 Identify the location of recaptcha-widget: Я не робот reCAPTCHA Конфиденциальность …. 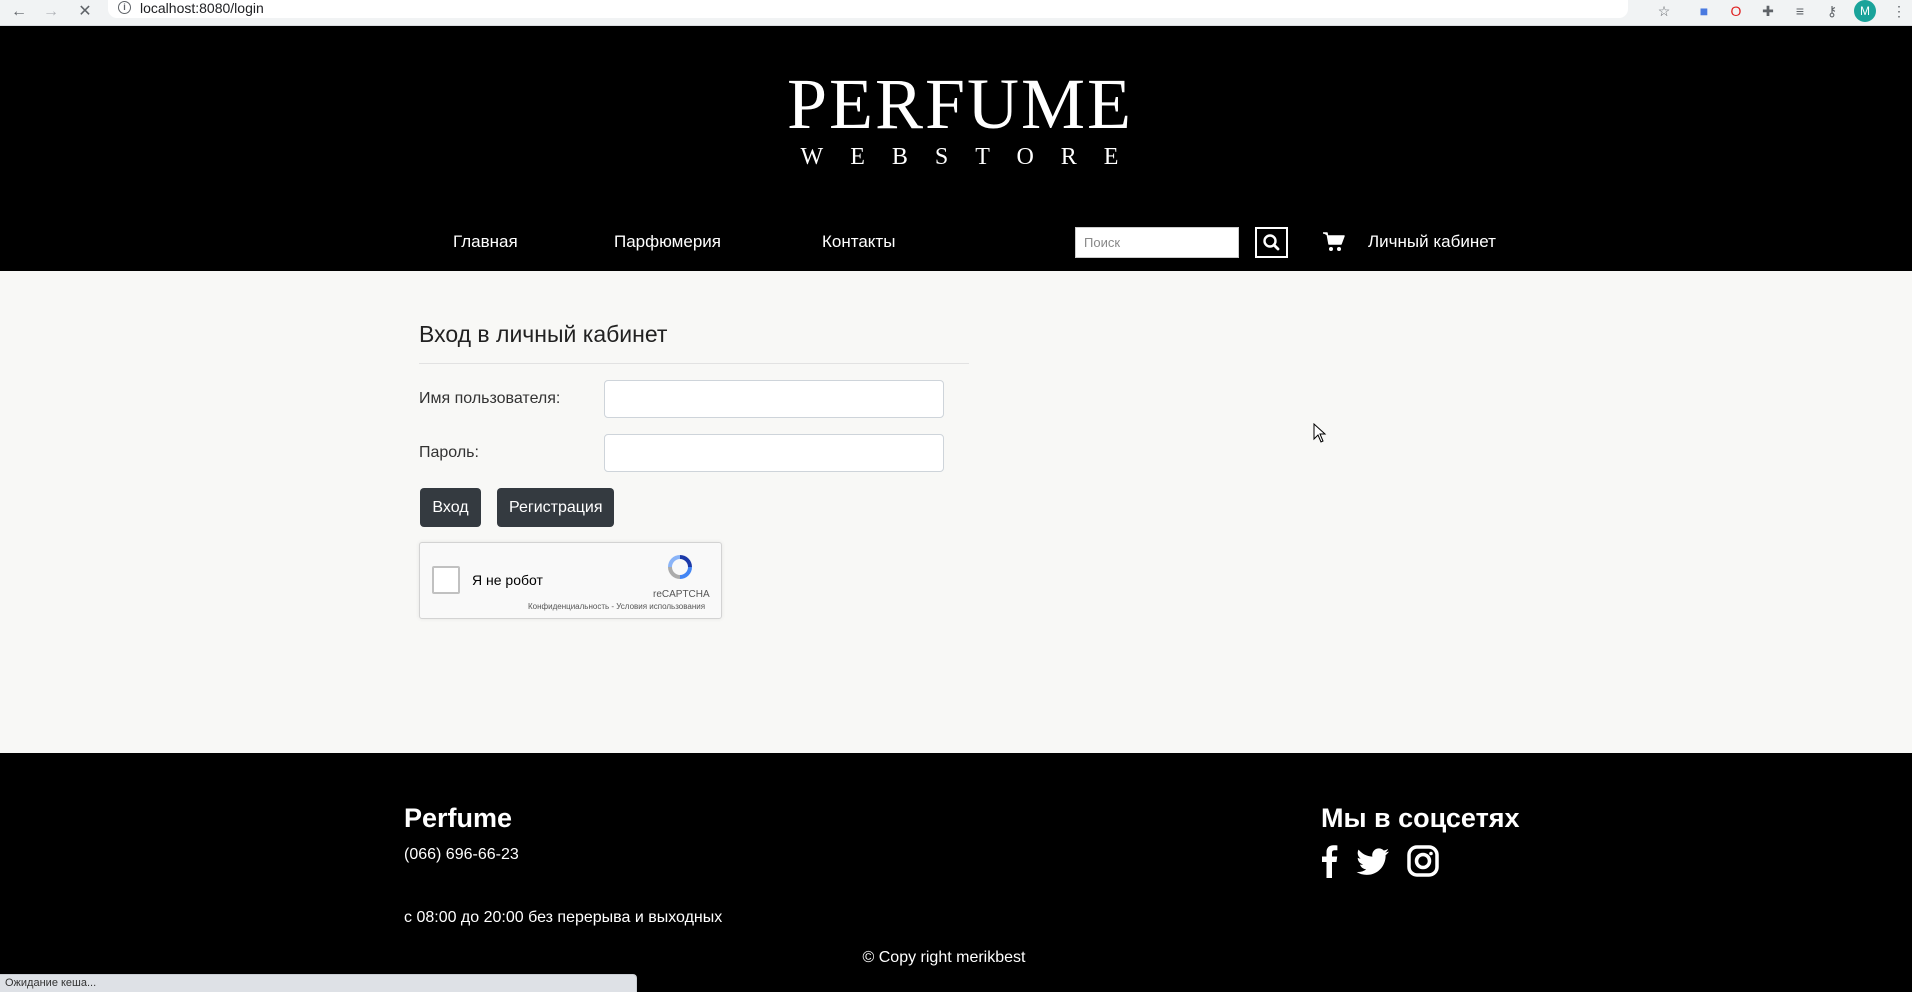
(570, 580).